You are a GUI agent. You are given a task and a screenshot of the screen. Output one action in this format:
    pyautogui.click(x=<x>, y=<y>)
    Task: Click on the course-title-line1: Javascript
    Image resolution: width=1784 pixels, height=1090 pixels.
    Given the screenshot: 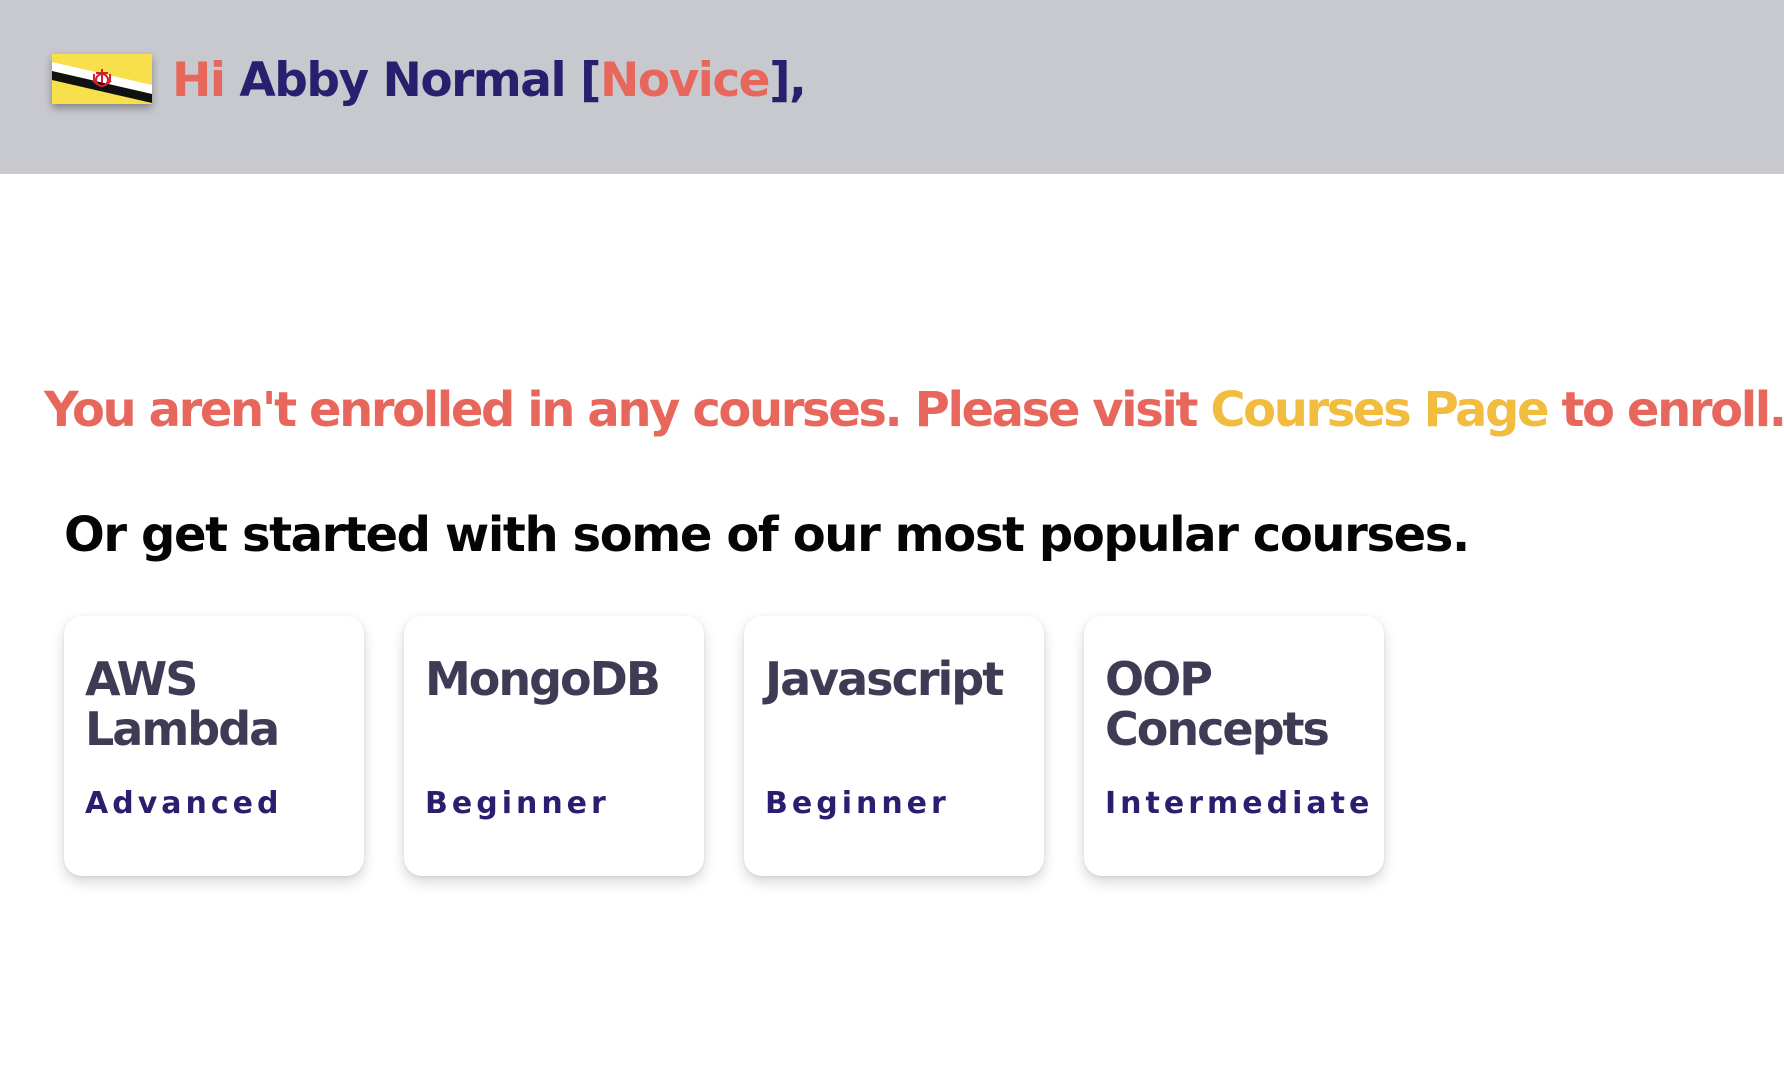 What is the action you would take?
    pyautogui.click(x=884, y=679)
    